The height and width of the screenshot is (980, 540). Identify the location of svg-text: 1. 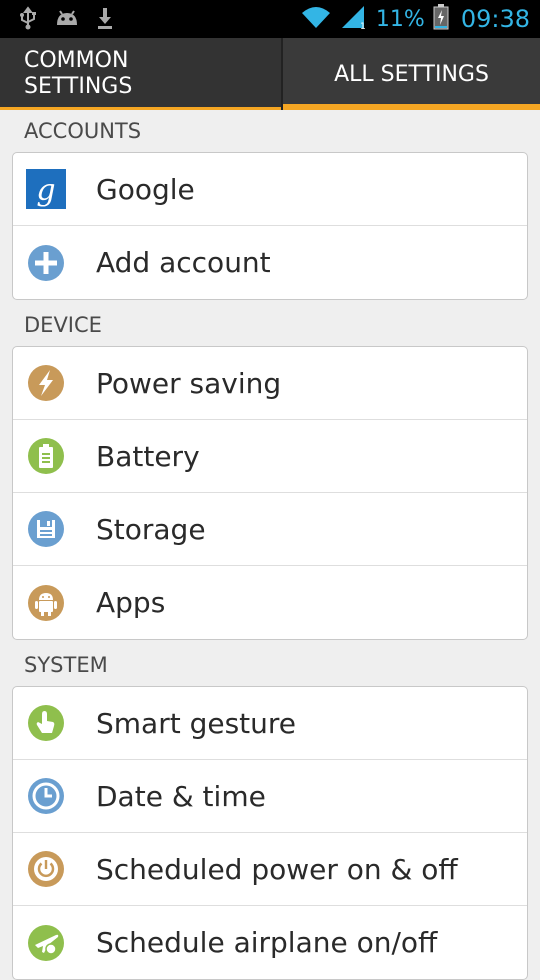
(363, 26).